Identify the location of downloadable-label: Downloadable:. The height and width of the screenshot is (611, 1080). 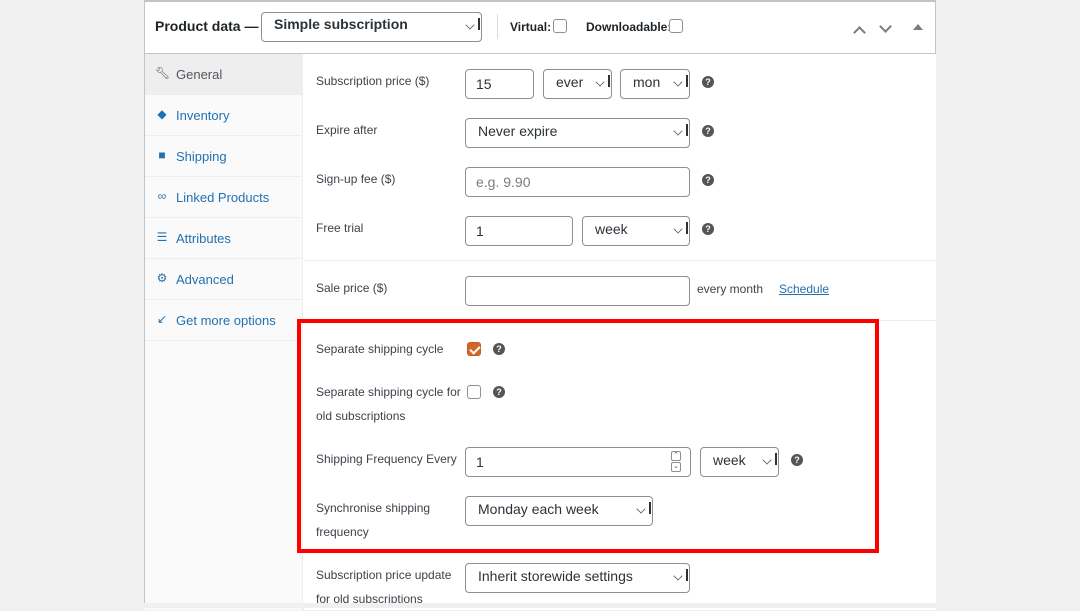
(629, 27).